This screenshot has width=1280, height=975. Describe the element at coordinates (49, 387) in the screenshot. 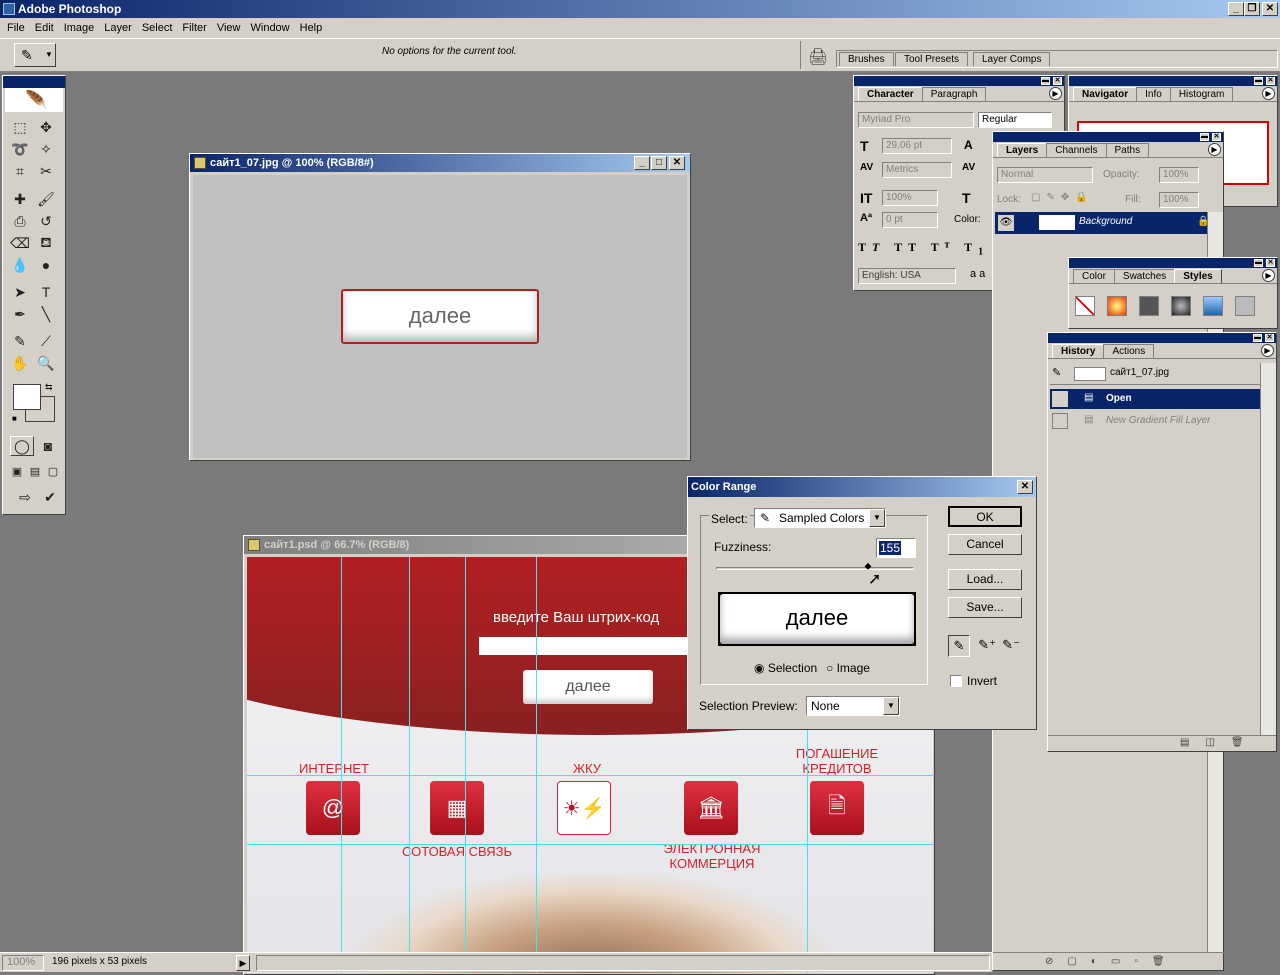

I see `swap-colors-icon: ⇆` at that location.